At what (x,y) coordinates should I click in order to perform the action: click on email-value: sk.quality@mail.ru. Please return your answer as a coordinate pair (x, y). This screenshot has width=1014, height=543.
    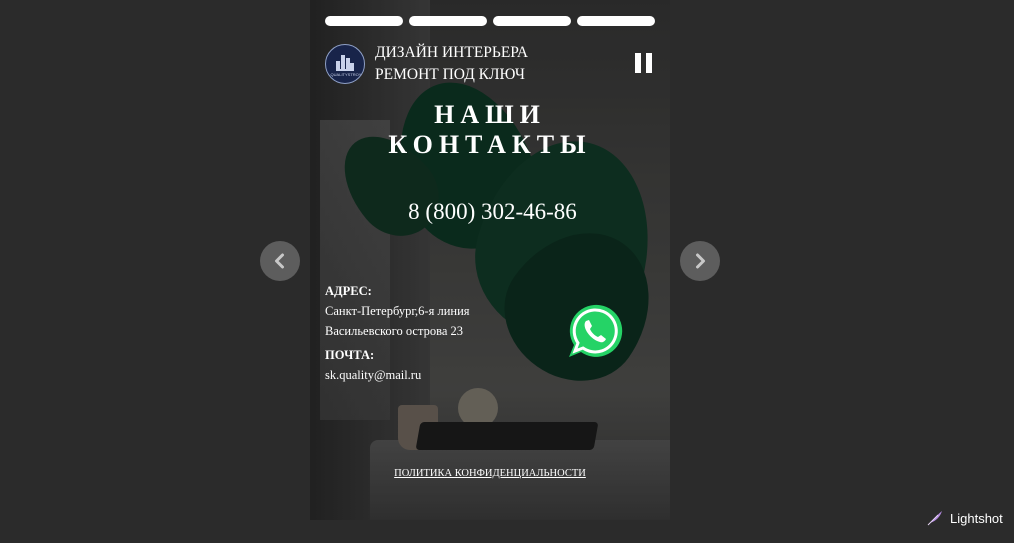
    Looking at the image, I should click on (397, 375).